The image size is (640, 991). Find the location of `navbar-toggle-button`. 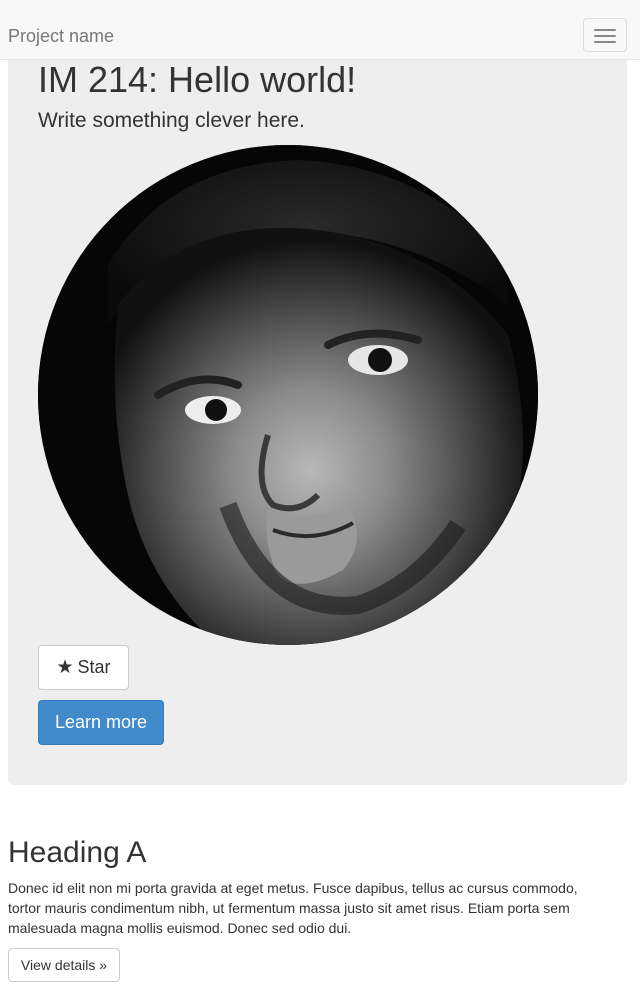

navbar-toggle-button is located at coordinates (605, 35).